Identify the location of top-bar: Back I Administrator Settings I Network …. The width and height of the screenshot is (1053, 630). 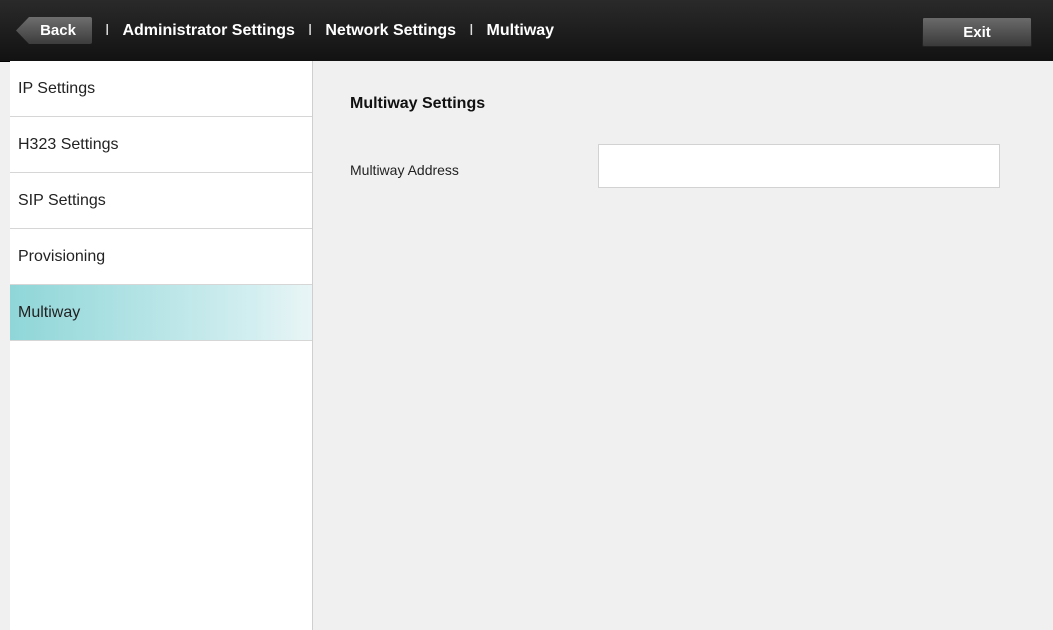
(526, 31).